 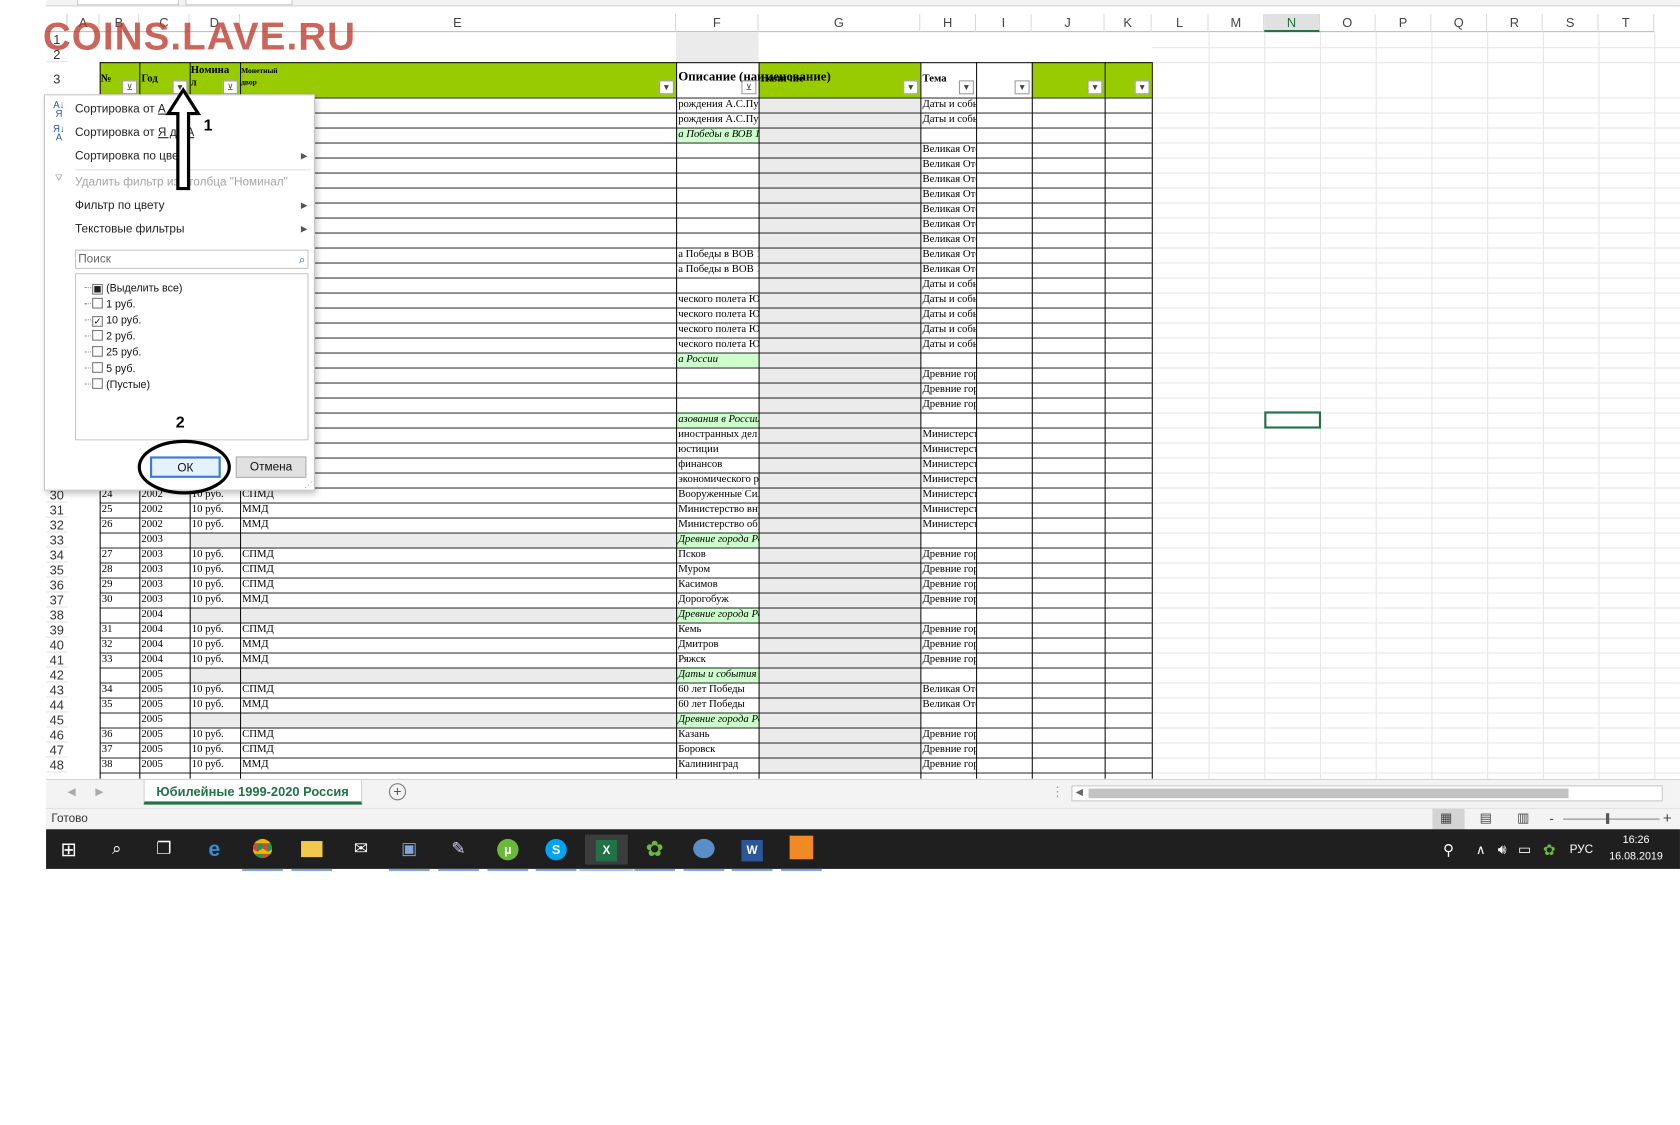 What do you see at coordinates (120, 689) in the screenshot?
I see `cell-a: 34` at bounding box center [120, 689].